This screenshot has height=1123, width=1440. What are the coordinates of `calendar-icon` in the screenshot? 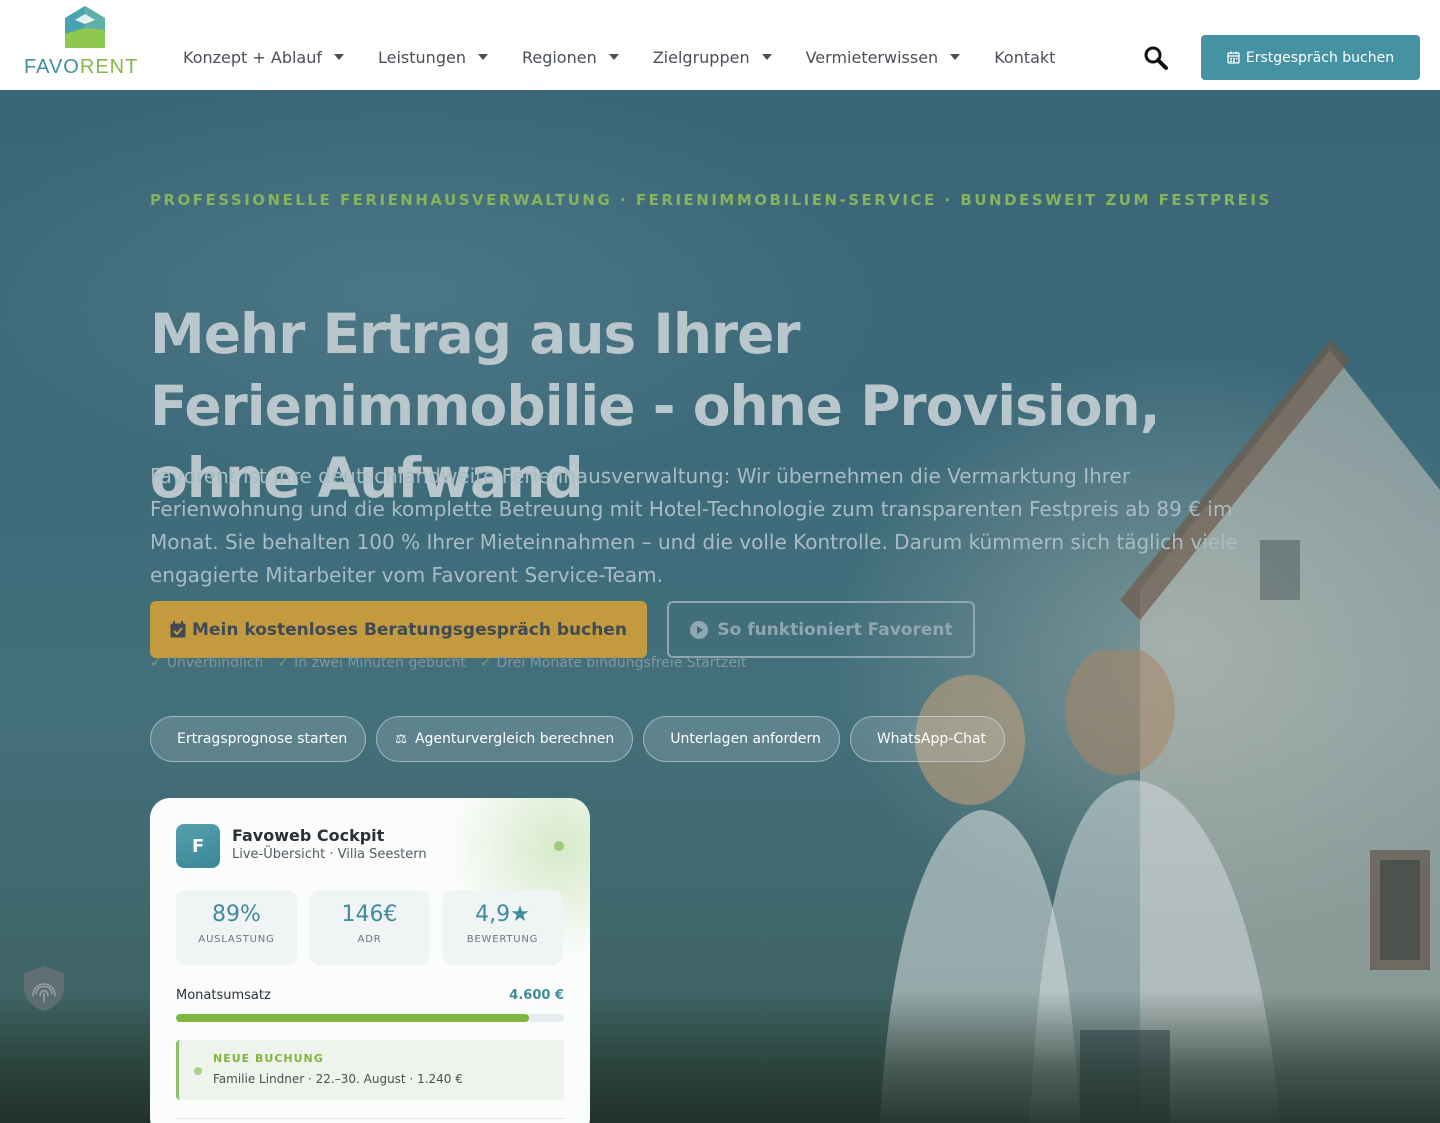 It's located at (1233, 57).